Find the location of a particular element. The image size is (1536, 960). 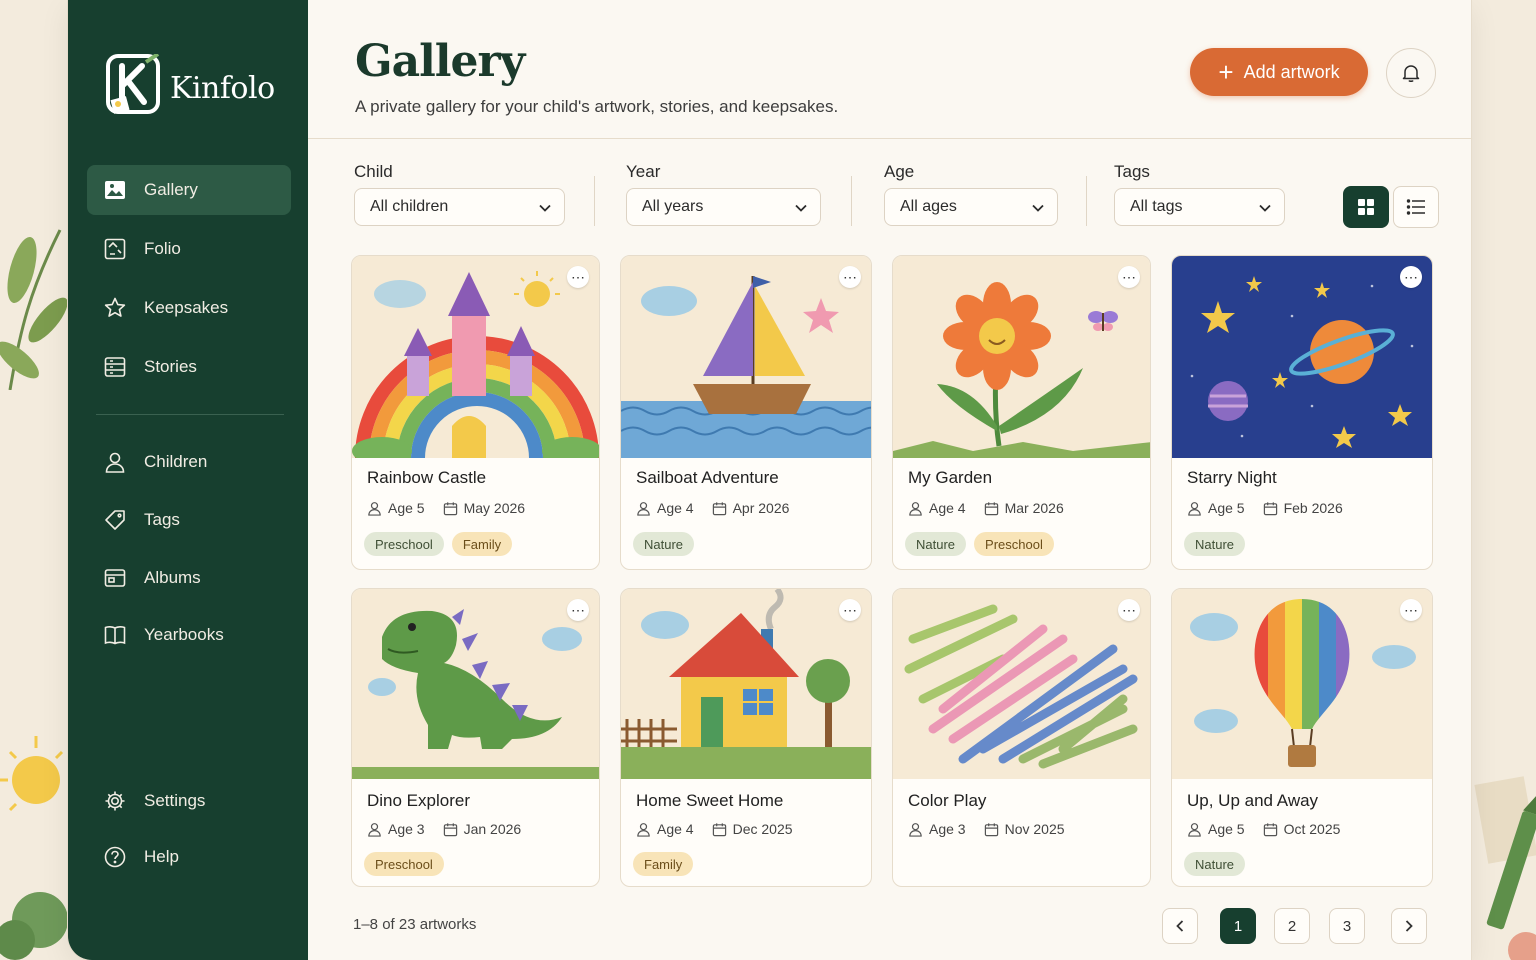

artwork-card: ⋯ Starry Night Age 5 Feb 2026 Nature is located at coordinates (1302, 412).